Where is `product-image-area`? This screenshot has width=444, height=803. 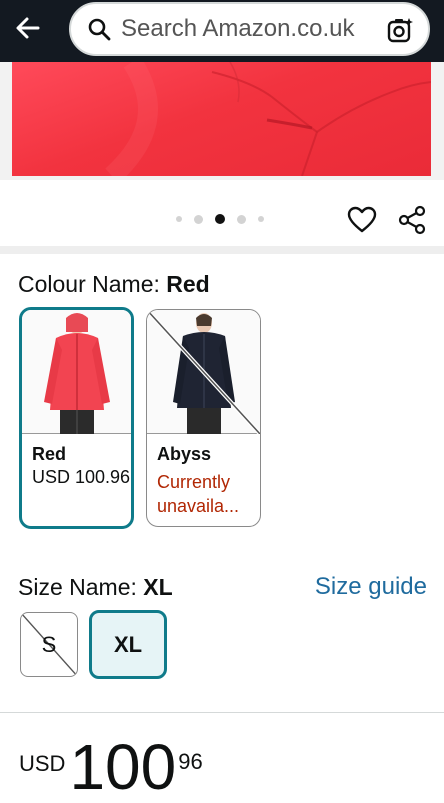 product-image-area is located at coordinates (222, 121).